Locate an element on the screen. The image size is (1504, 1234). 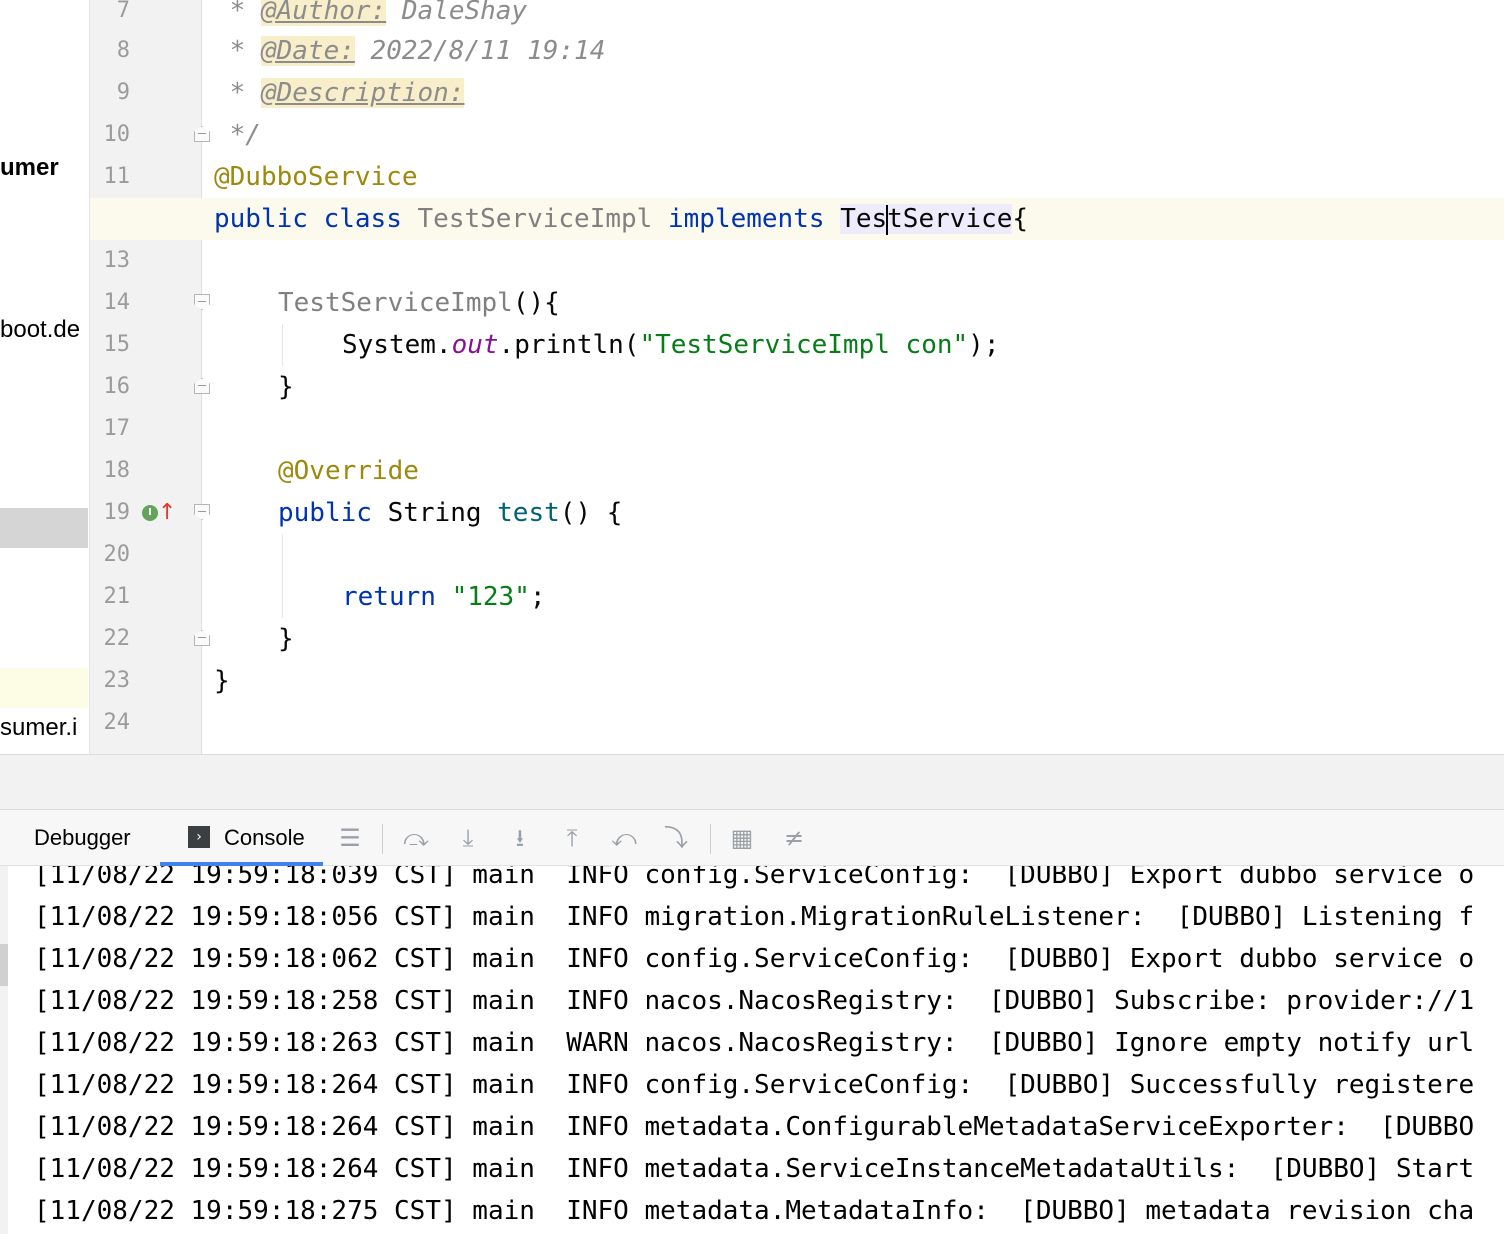
code-line-10: */ is located at coordinates (237, 135).